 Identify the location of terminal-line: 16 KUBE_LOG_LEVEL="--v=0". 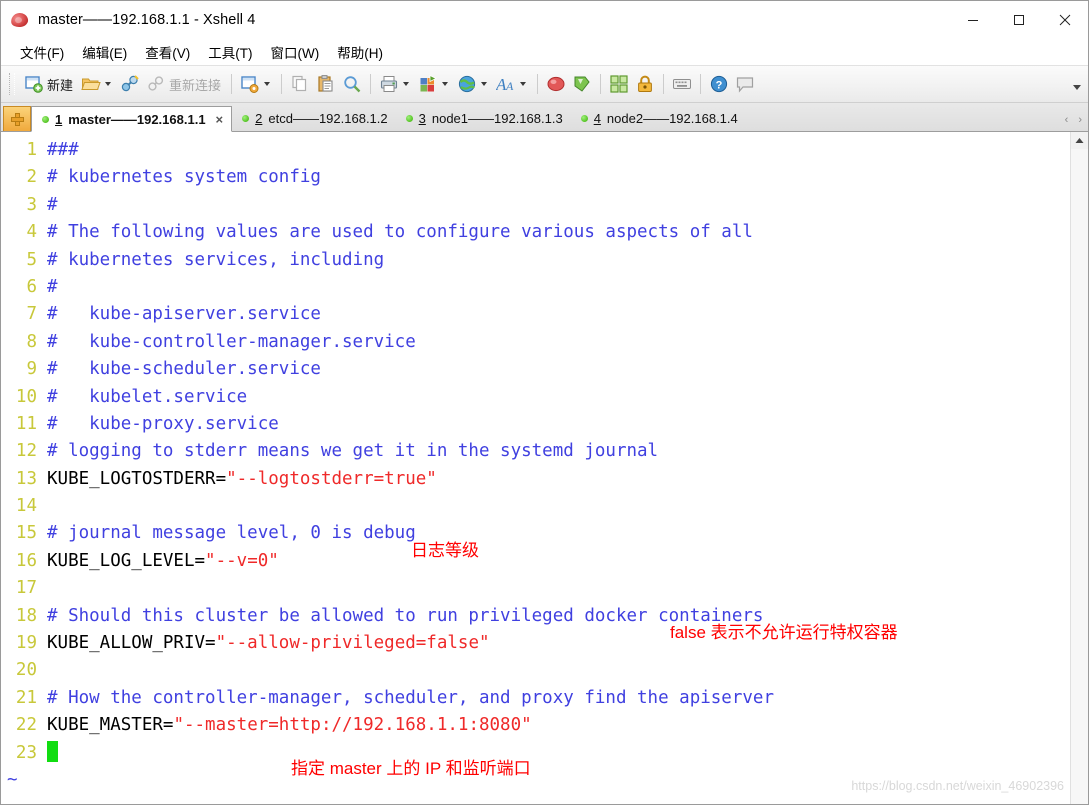
(535, 561).